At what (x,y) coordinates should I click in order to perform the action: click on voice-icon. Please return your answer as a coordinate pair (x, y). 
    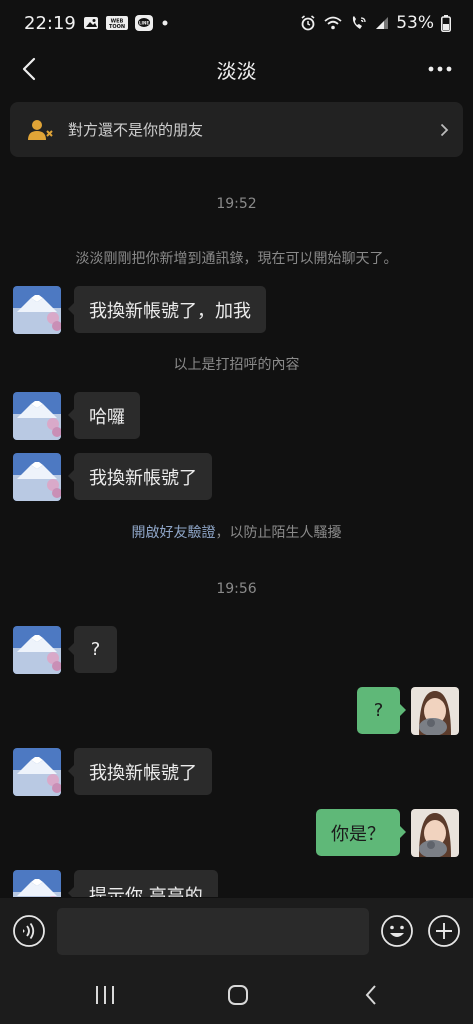
    Looking at the image, I should click on (29, 931).